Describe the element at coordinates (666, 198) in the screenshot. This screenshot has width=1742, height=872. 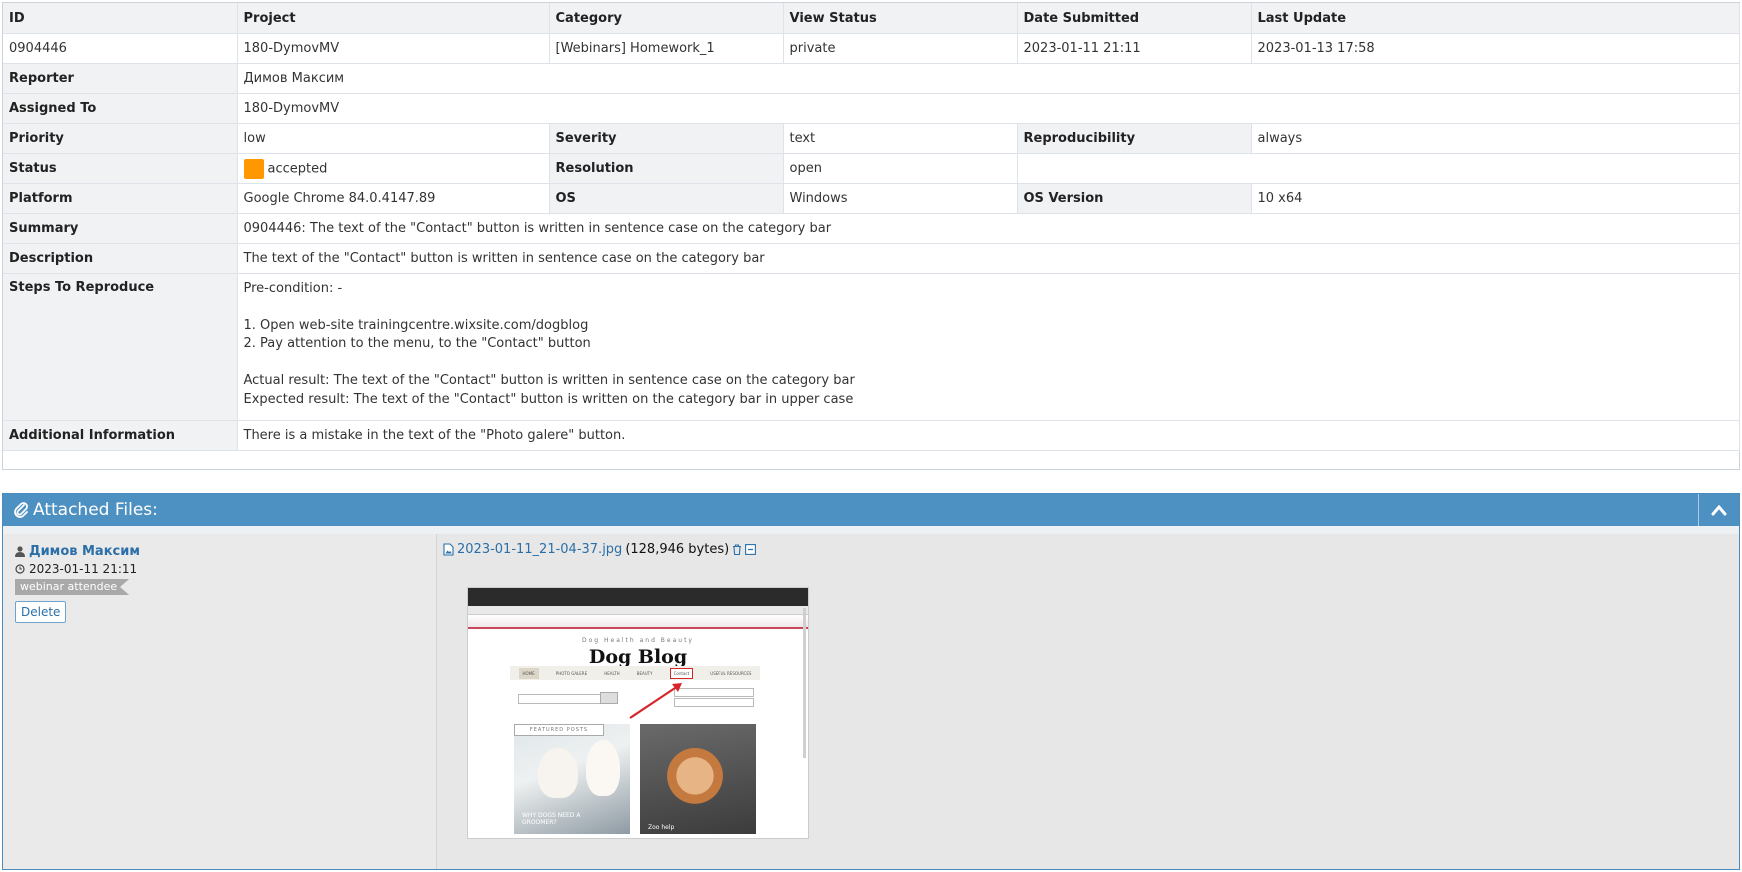
I see `os-label: OS` at that location.